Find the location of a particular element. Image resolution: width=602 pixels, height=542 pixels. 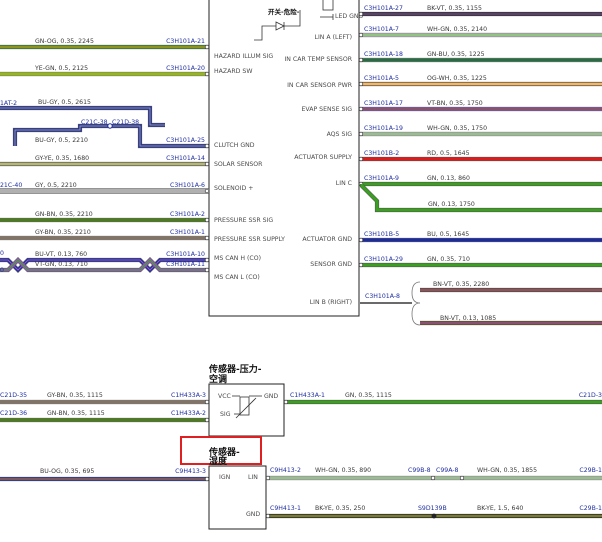

left-wire-label: BU-VT, 0.13, 760 is located at coordinates (61, 254).